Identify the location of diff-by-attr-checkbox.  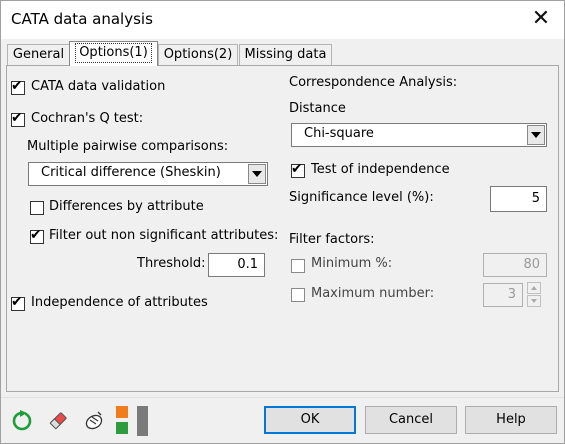
(37, 208).